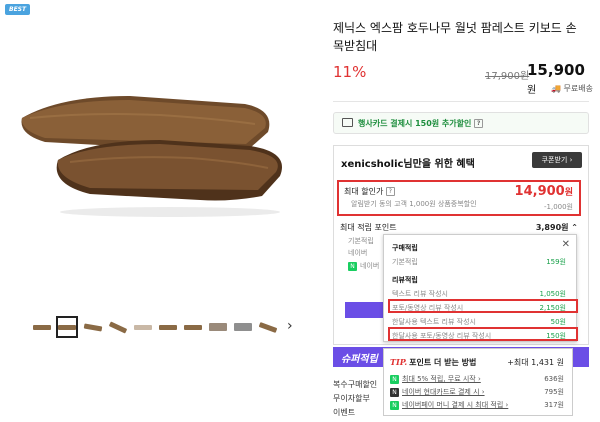  I want to click on purchase-heading-text: 구매적립, so click(405, 248).